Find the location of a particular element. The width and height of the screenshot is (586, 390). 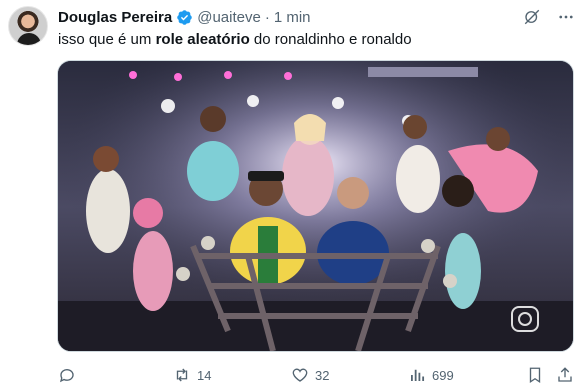

bookmark-icon is located at coordinates (535, 375).